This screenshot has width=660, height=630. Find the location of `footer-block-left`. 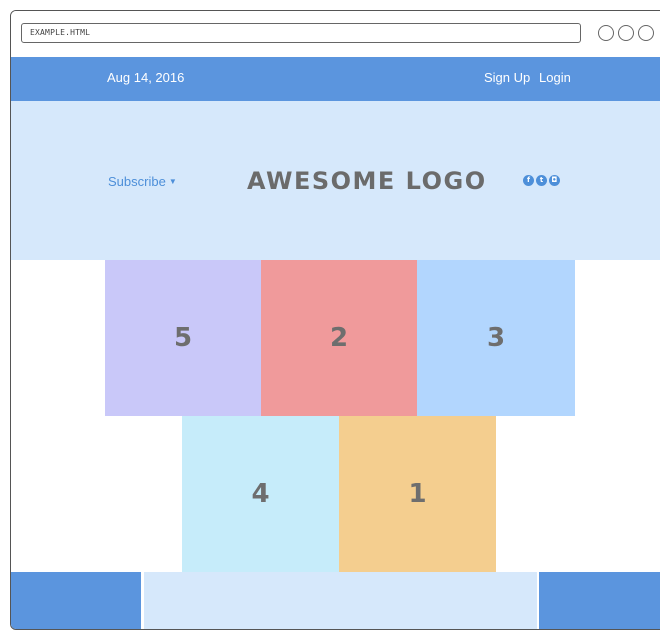

footer-block-left is located at coordinates (76, 600).